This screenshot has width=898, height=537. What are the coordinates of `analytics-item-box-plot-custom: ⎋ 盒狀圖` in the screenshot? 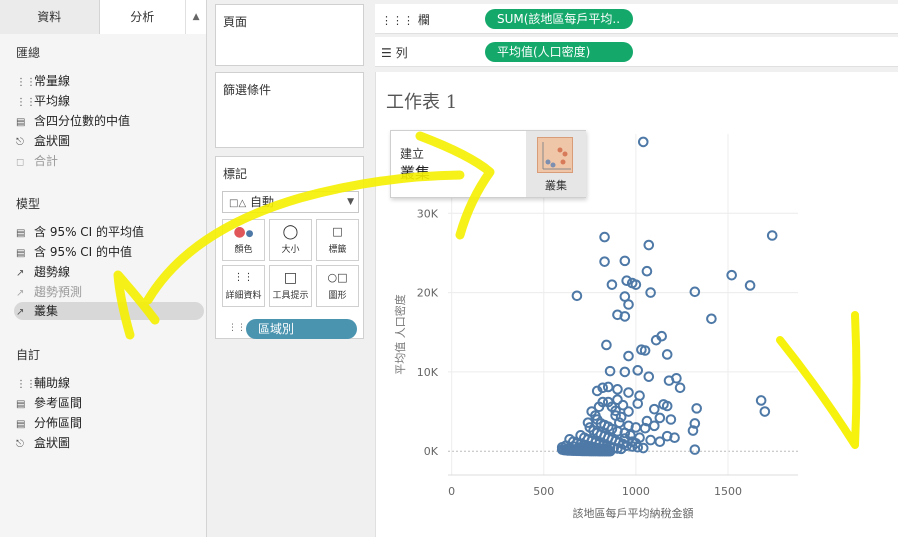 It's located at (43, 443).